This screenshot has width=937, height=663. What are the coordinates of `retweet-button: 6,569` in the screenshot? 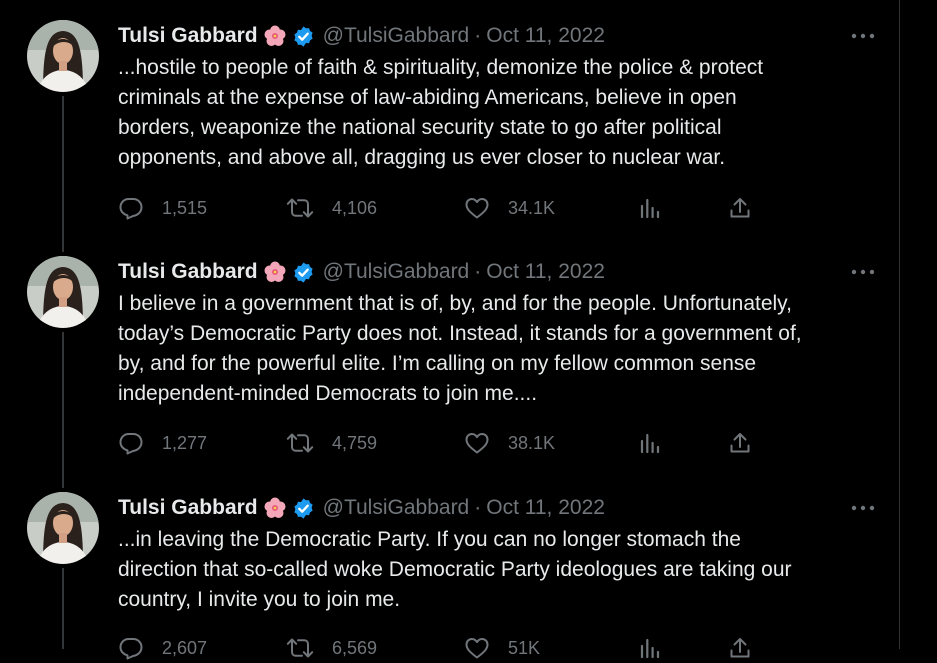 It's located at (331, 648).